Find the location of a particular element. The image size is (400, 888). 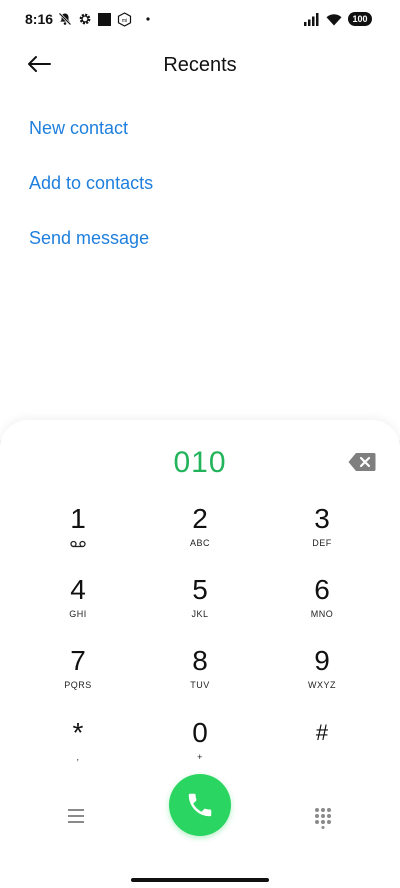

key-1: 1 is located at coordinates (78, 532).